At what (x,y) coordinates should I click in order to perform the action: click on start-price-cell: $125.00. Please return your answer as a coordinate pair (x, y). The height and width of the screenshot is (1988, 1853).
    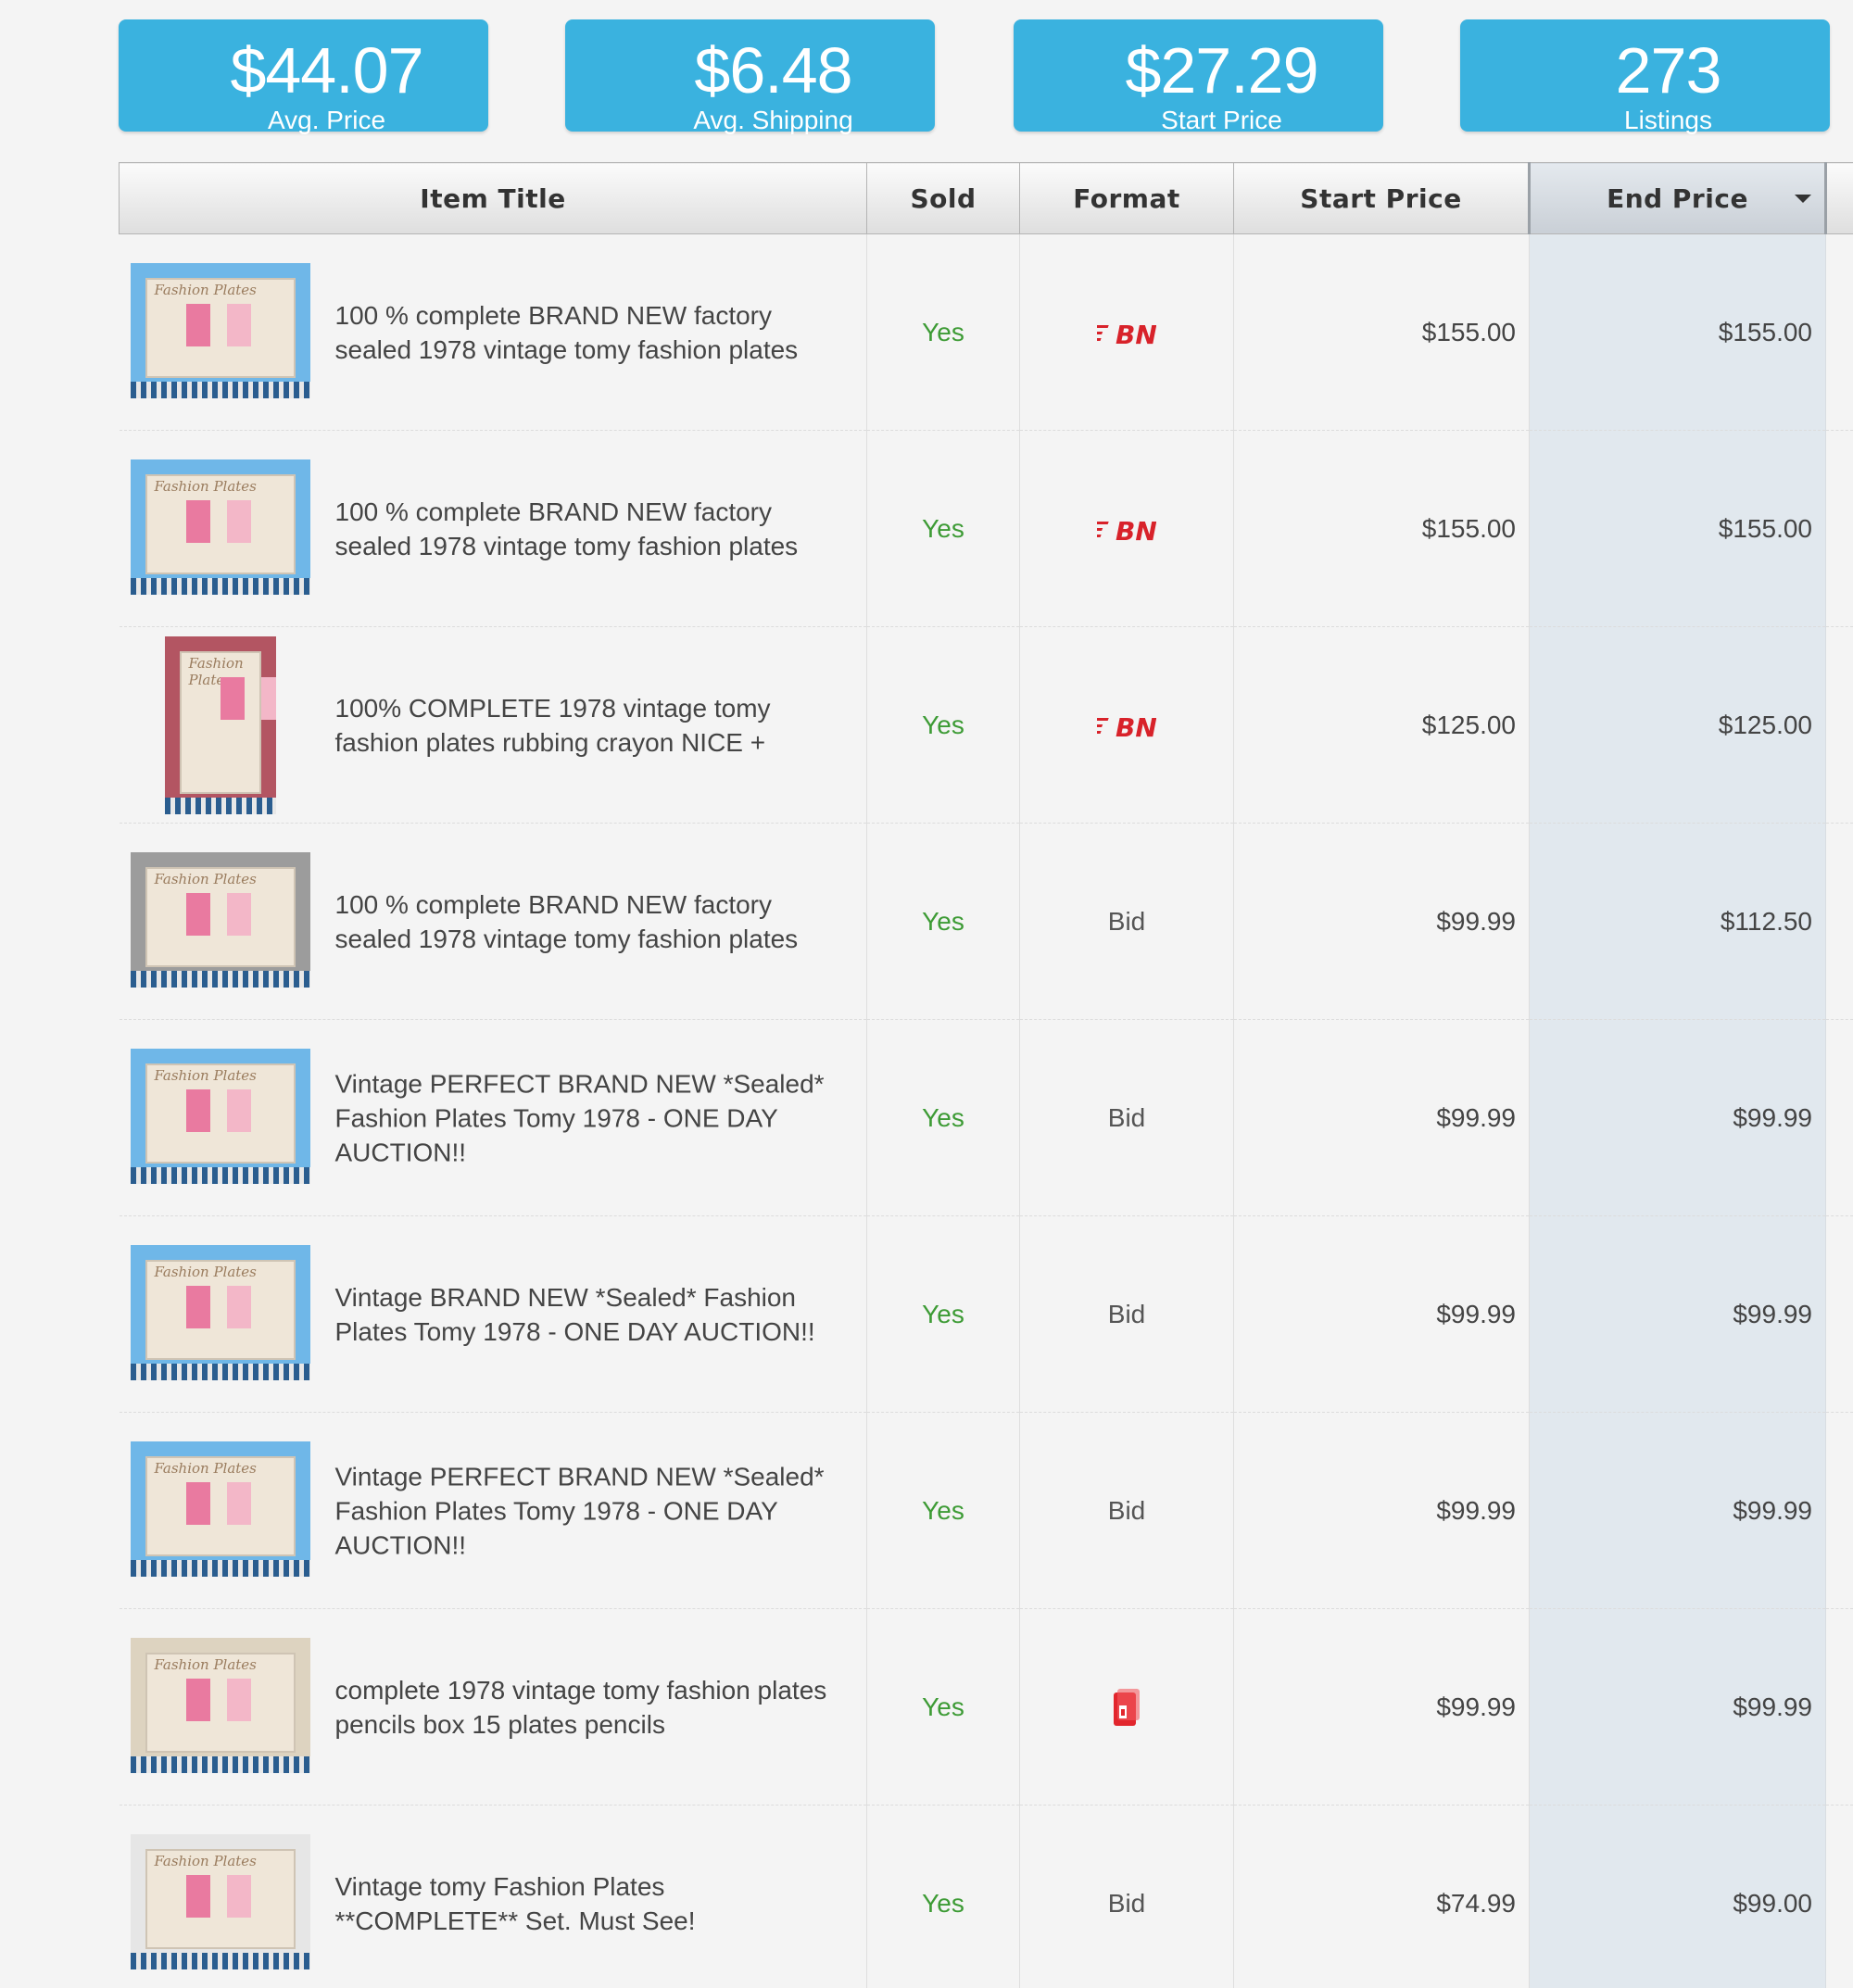
    Looking at the image, I should click on (1381, 725).